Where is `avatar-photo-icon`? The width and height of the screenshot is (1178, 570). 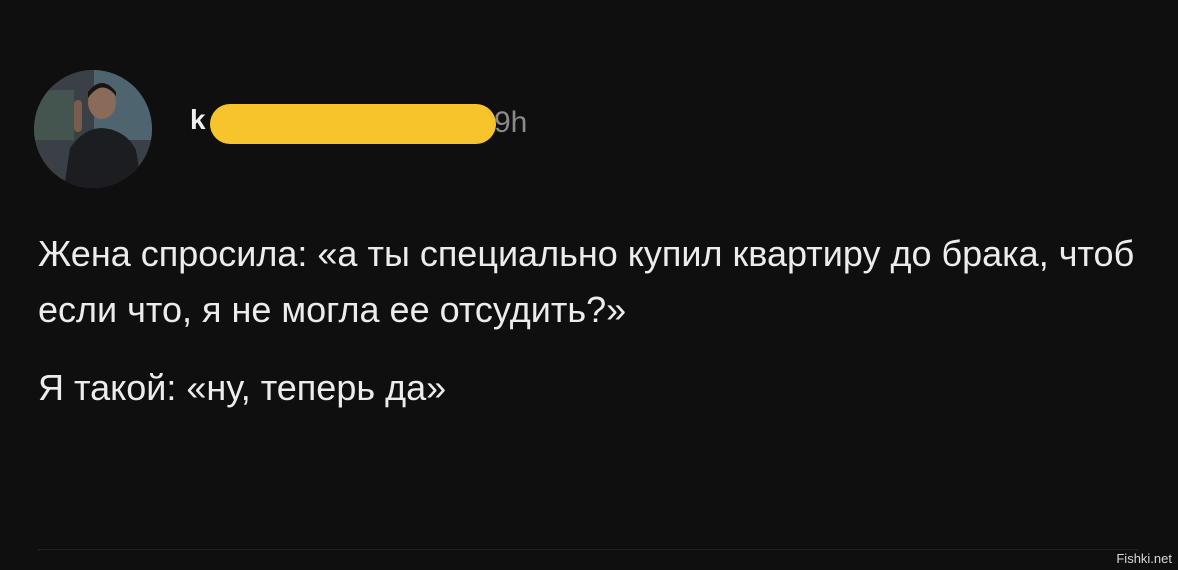
avatar-photo-icon is located at coordinates (93, 129).